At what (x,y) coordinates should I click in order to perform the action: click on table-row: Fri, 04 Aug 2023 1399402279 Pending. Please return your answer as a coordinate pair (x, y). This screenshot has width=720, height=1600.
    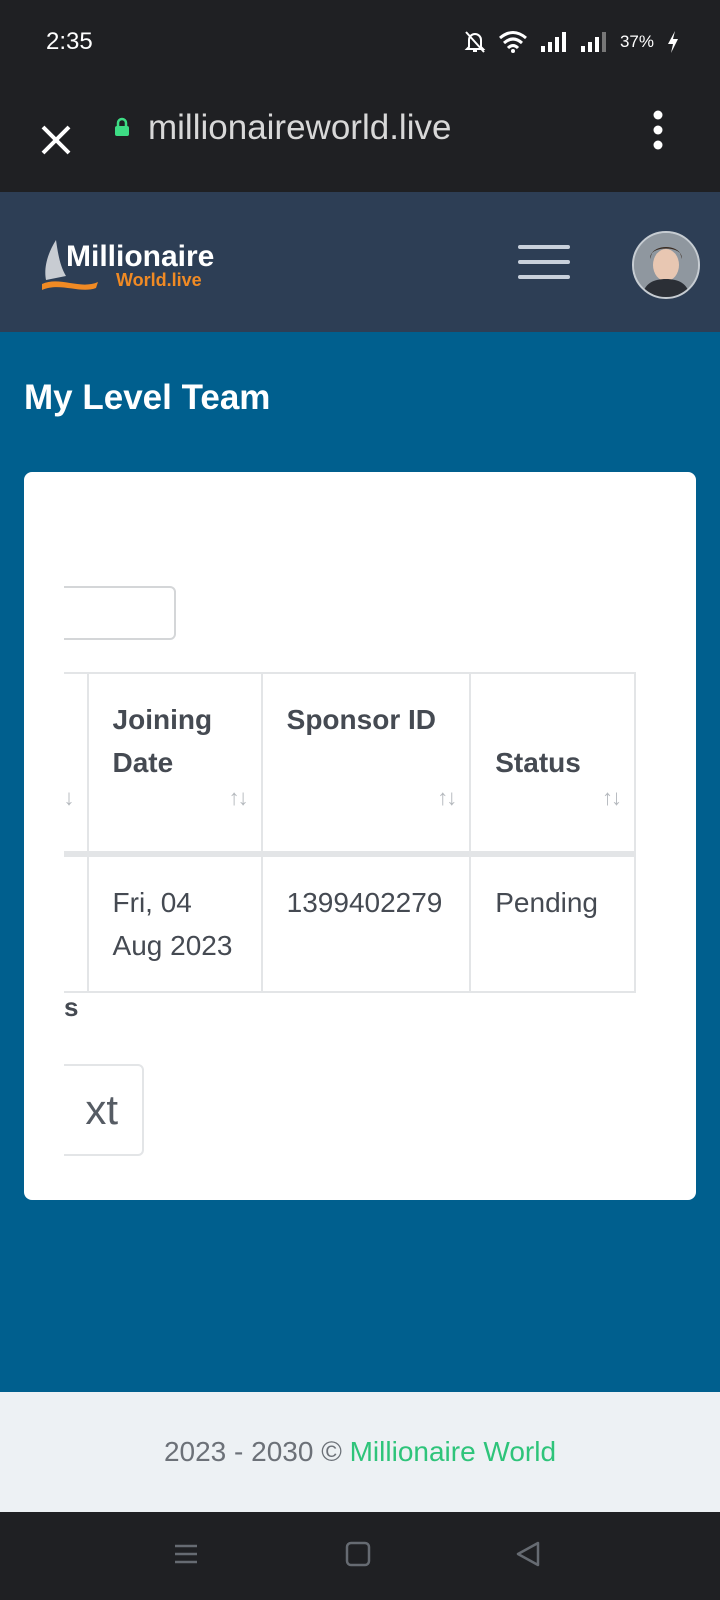
    Looking at the image, I should click on (350, 923).